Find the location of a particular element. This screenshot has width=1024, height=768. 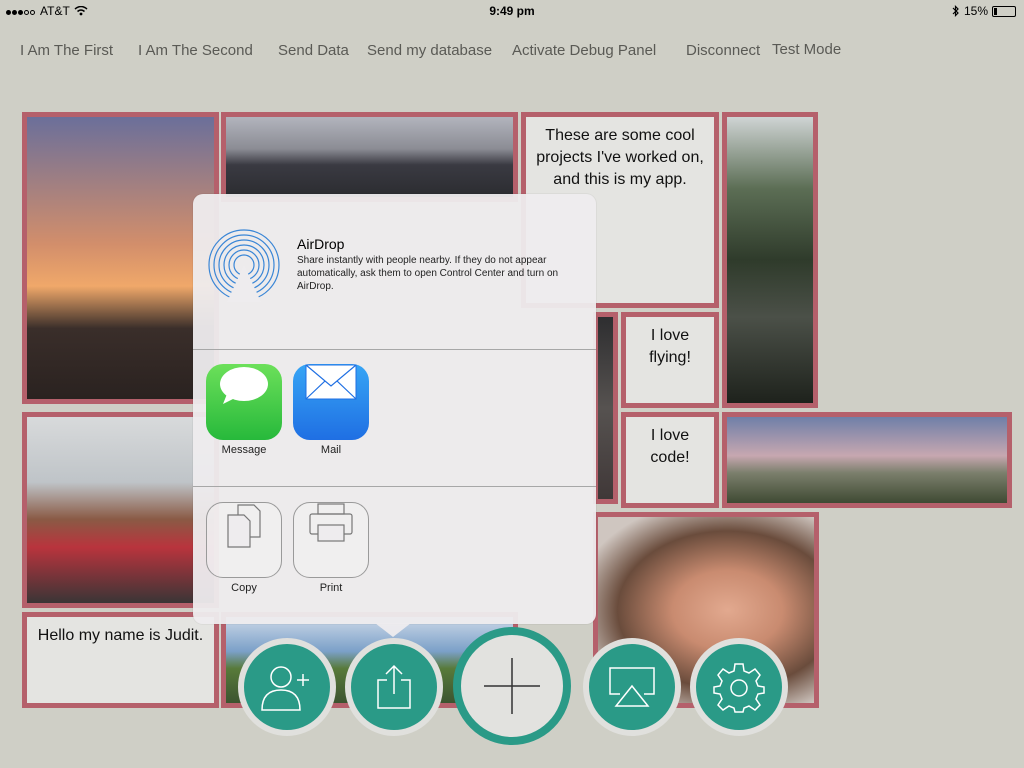

photo-tile-partial is located at coordinates (605, 408).